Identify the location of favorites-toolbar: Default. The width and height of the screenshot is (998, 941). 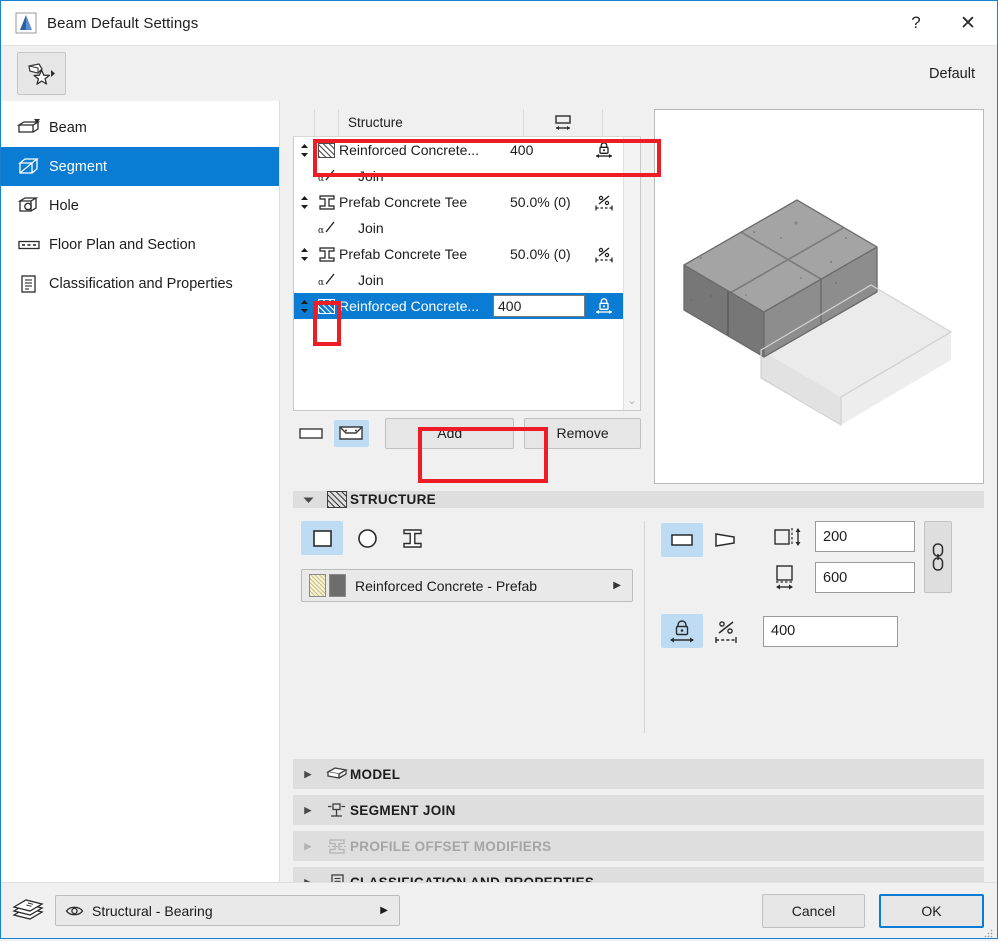
(499, 73).